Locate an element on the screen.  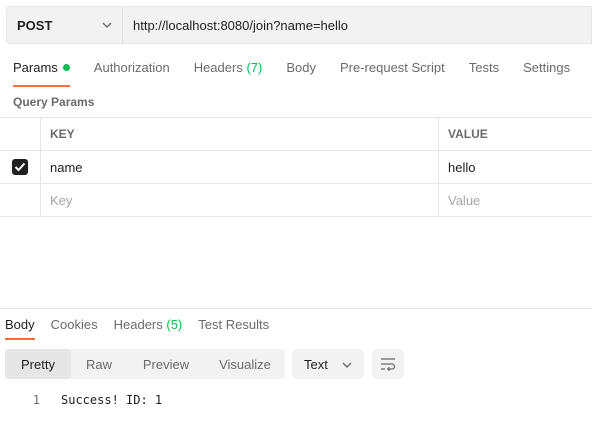
response-tab-body: Body is located at coordinates (20, 328).